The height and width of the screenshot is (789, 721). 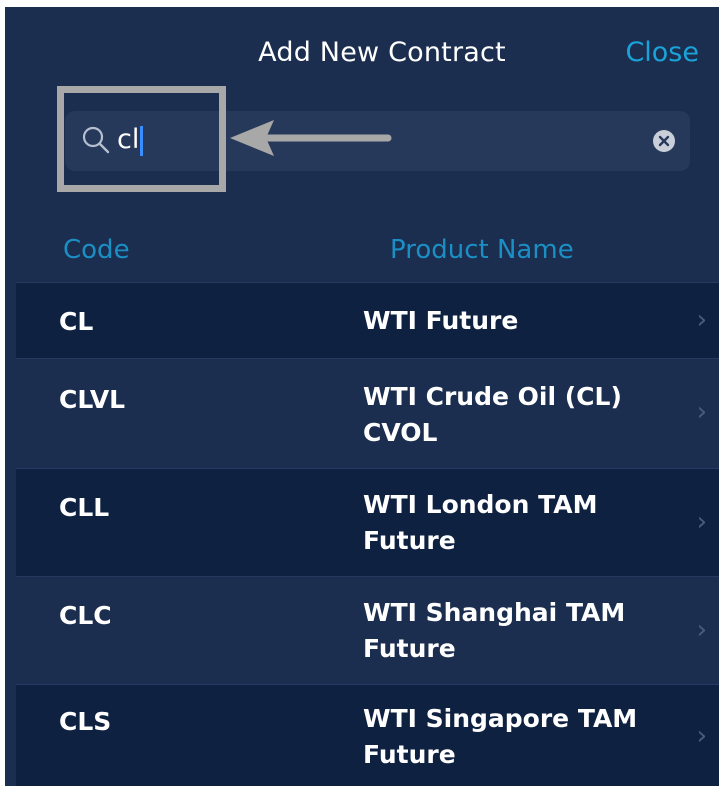 What do you see at coordinates (500, 736) in the screenshot?
I see `contract-name: WTI Singapore TAM Future` at bounding box center [500, 736].